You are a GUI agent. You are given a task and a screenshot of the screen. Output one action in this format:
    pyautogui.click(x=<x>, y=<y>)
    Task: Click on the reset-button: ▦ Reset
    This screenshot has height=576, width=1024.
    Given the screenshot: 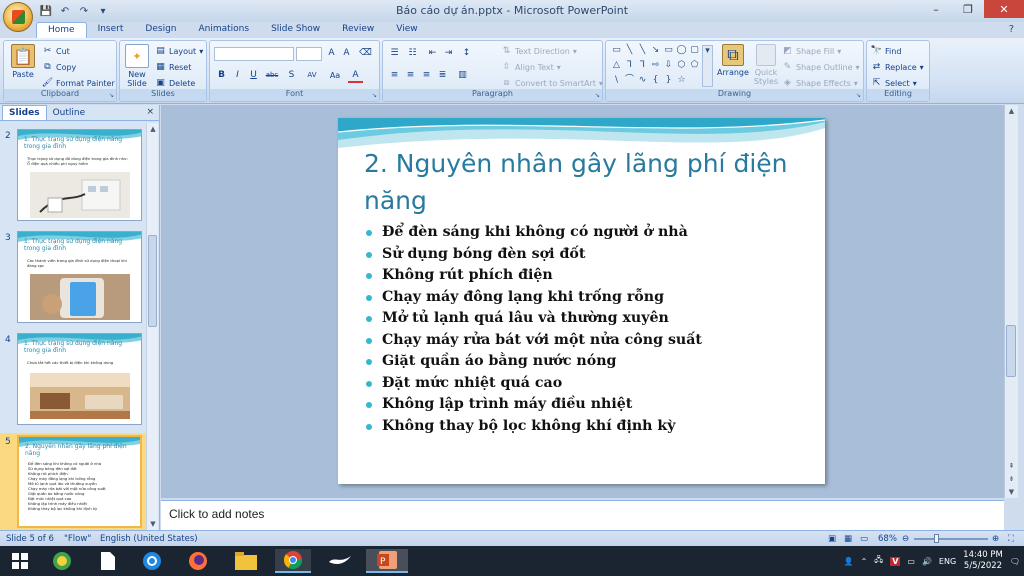 What is the action you would take?
    pyautogui.click(x=173, y=67)
    